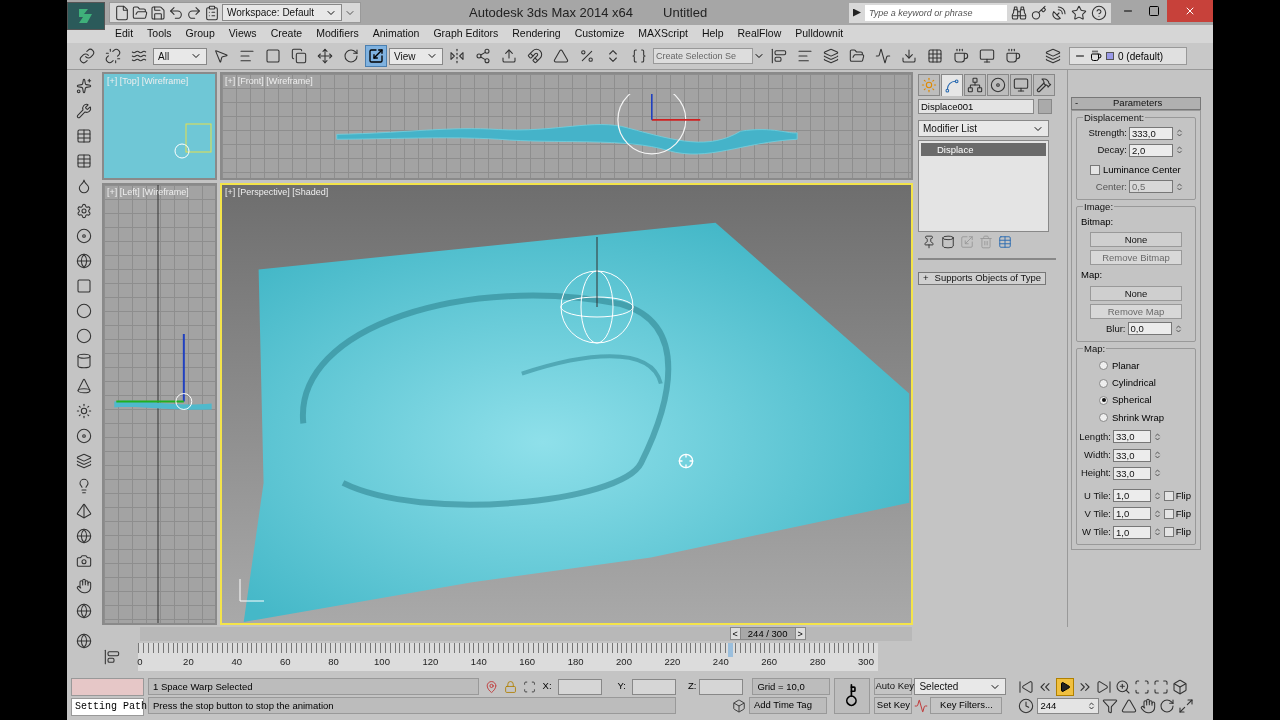 The height and width of the screenshot is (720, 1280). I want to click on checkbox-label: Flip, so click(1183, 532).